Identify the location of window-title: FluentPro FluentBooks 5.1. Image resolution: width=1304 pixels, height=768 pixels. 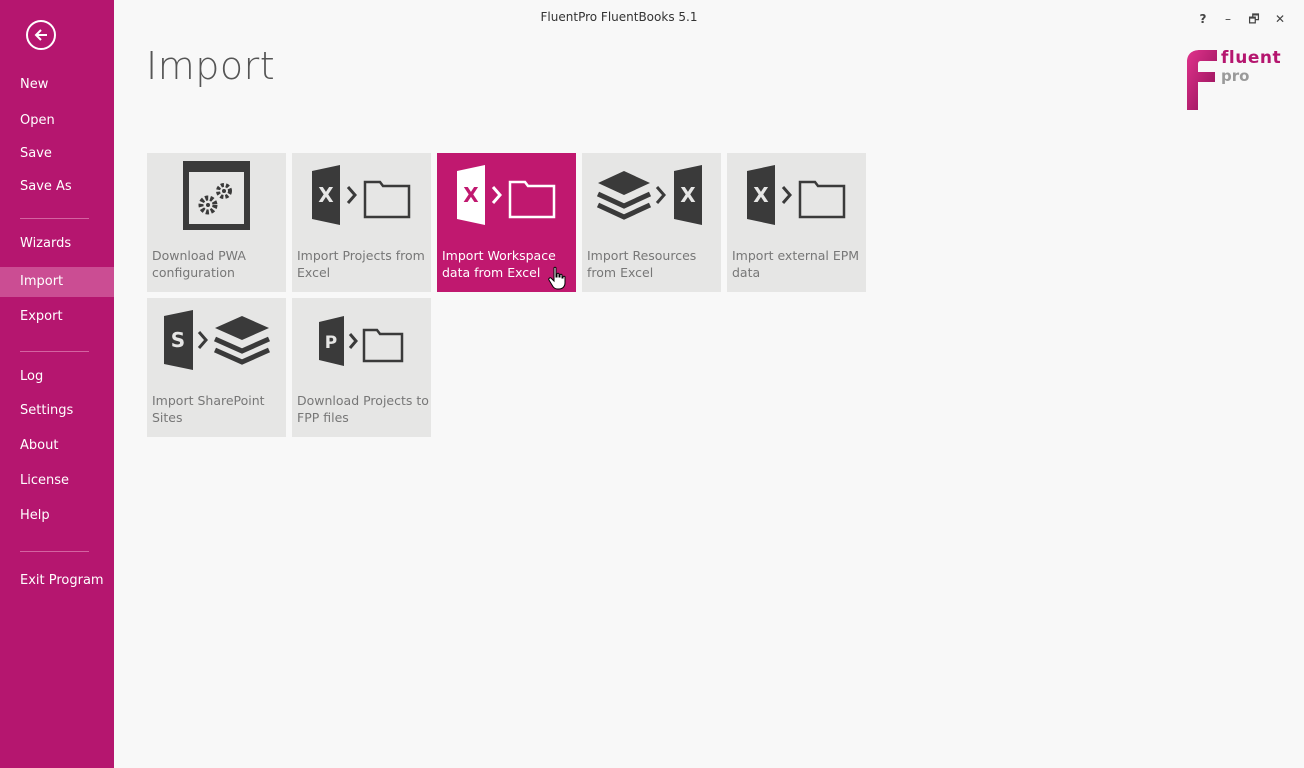
(619, 17).